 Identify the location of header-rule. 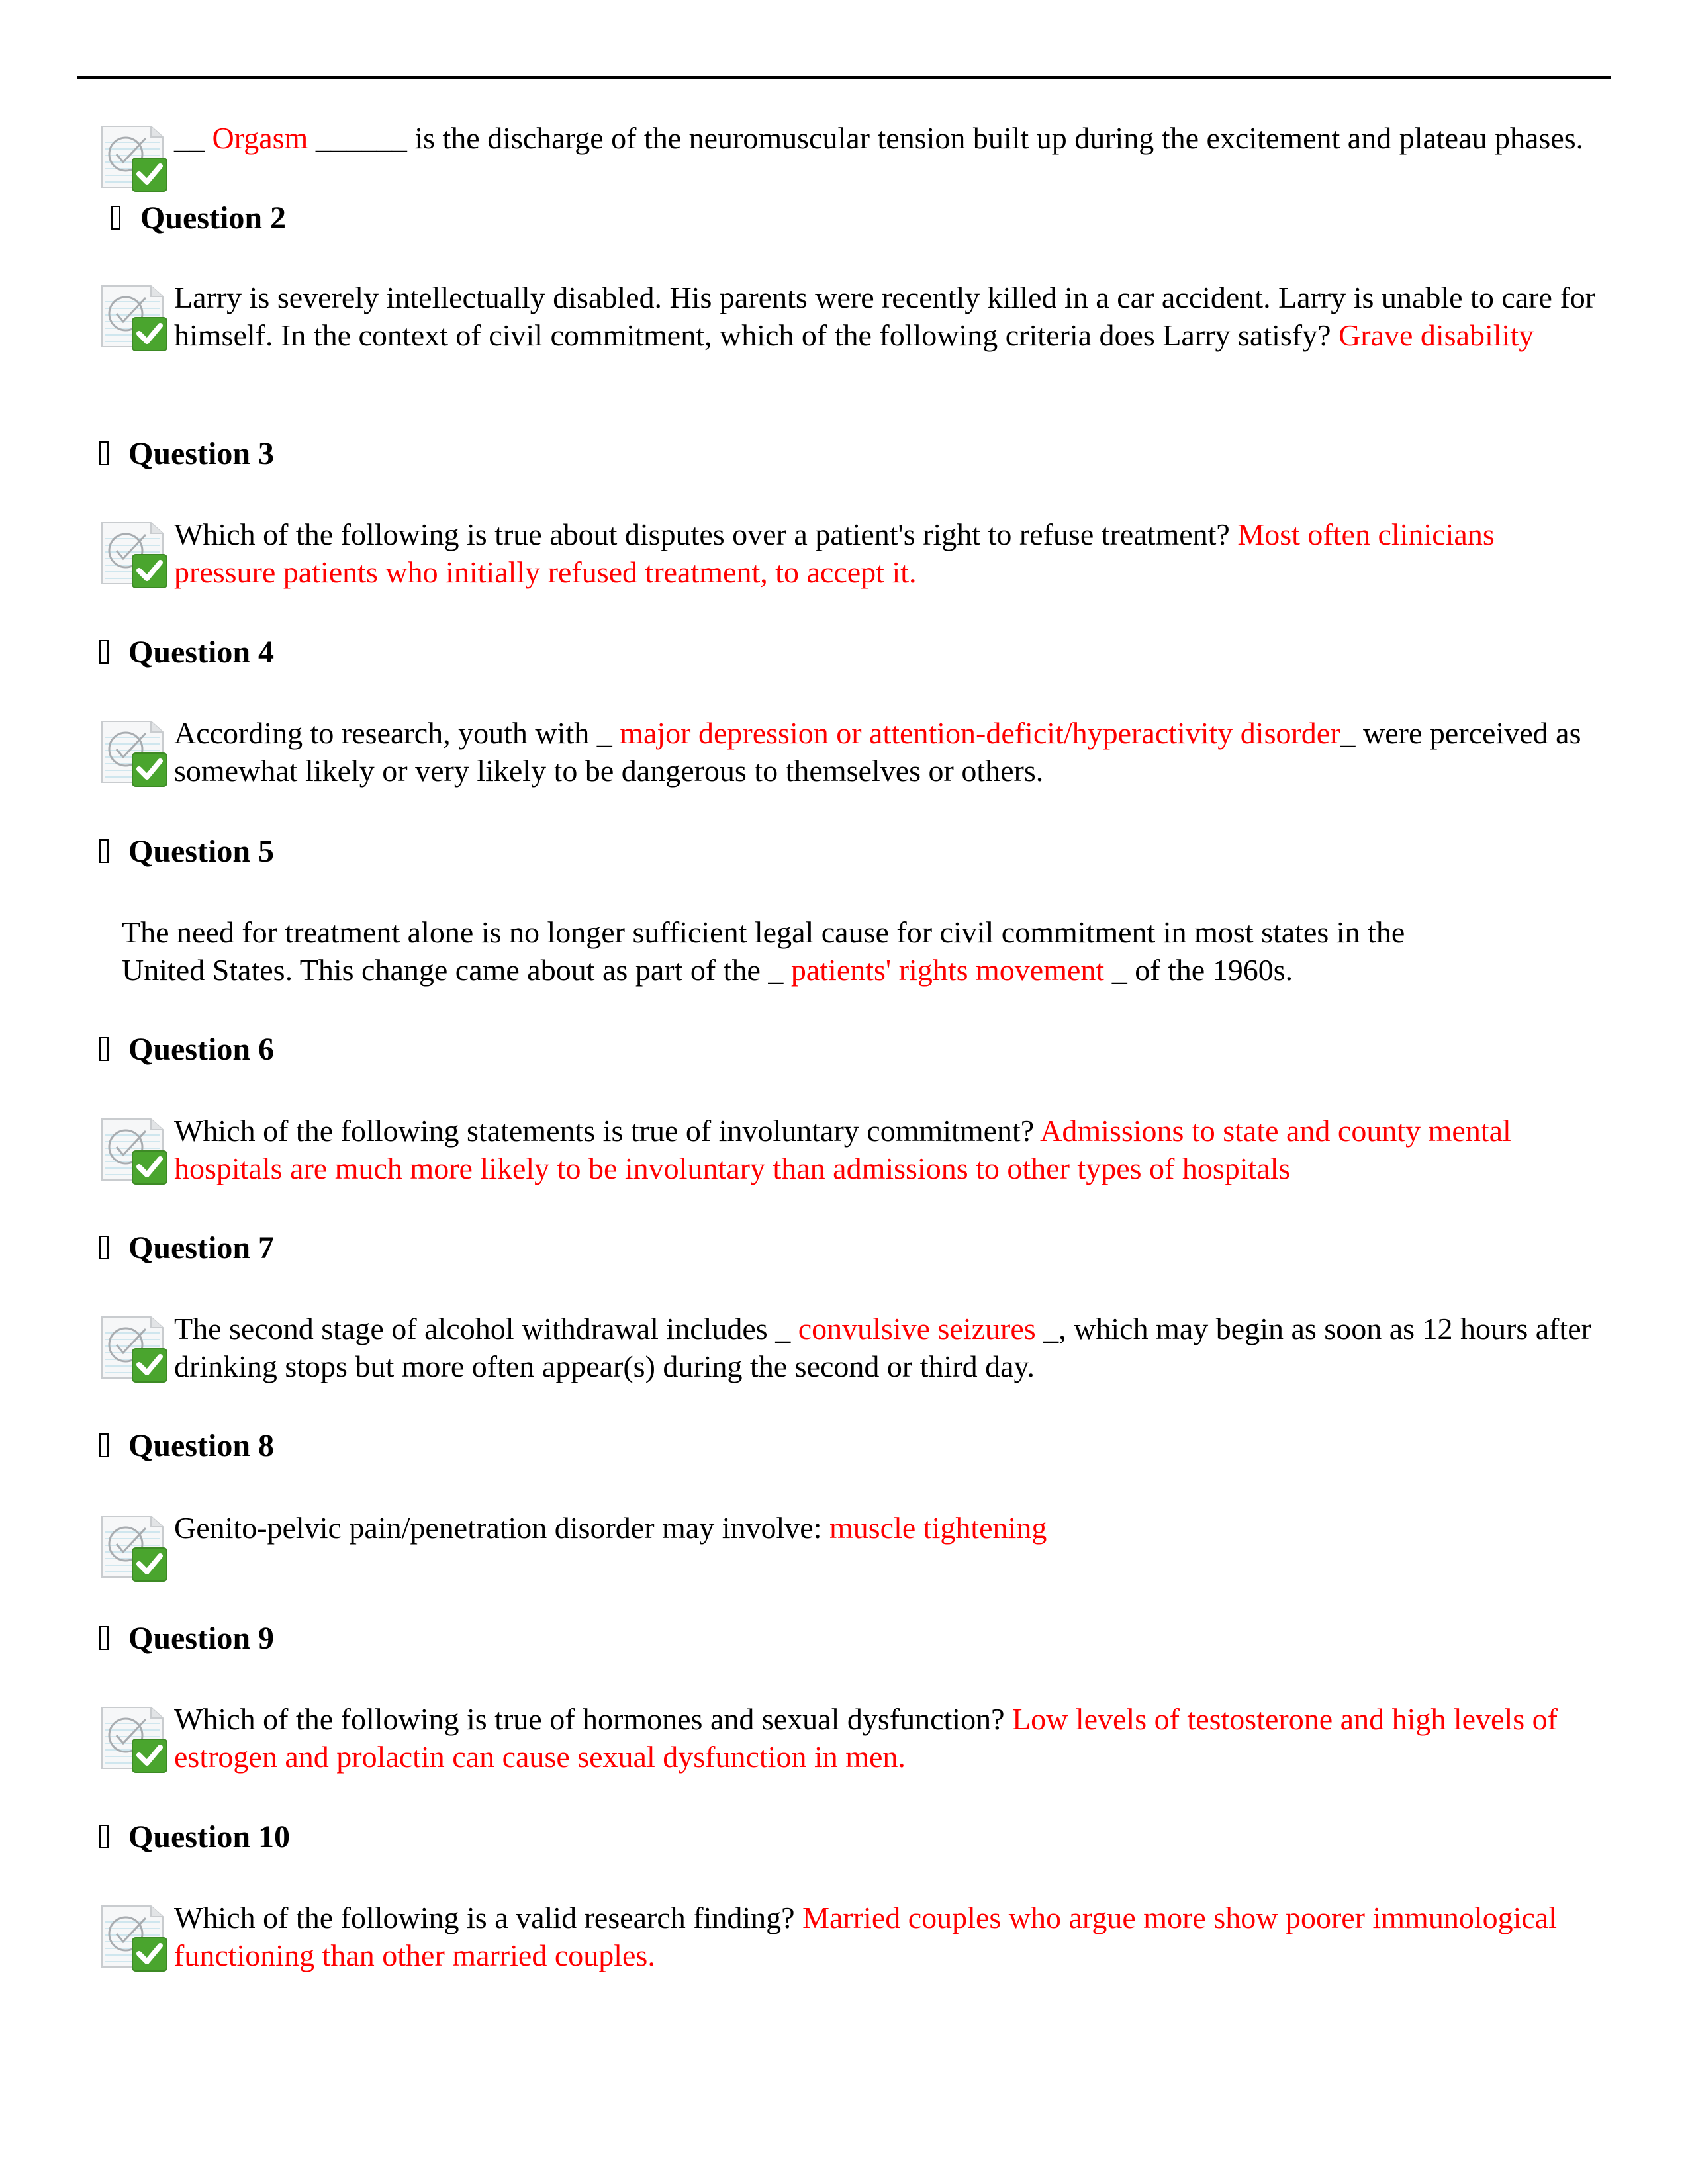
(844, 77).